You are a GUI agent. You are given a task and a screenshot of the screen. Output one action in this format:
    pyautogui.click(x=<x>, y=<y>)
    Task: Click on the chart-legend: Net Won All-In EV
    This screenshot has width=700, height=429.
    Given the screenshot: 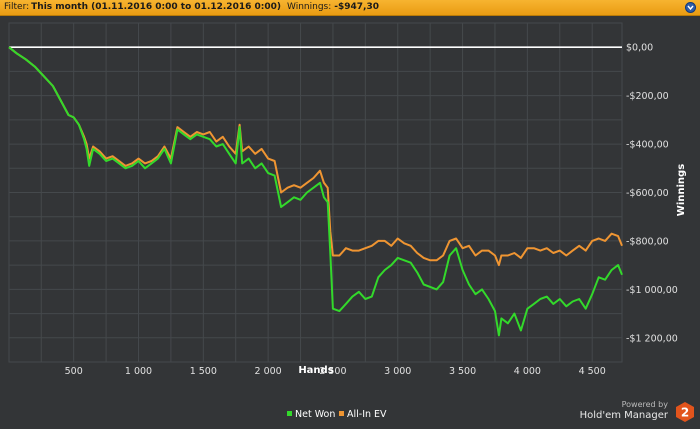 What is the action you would take?
    pyautogui.click(x=337, y=414)
    